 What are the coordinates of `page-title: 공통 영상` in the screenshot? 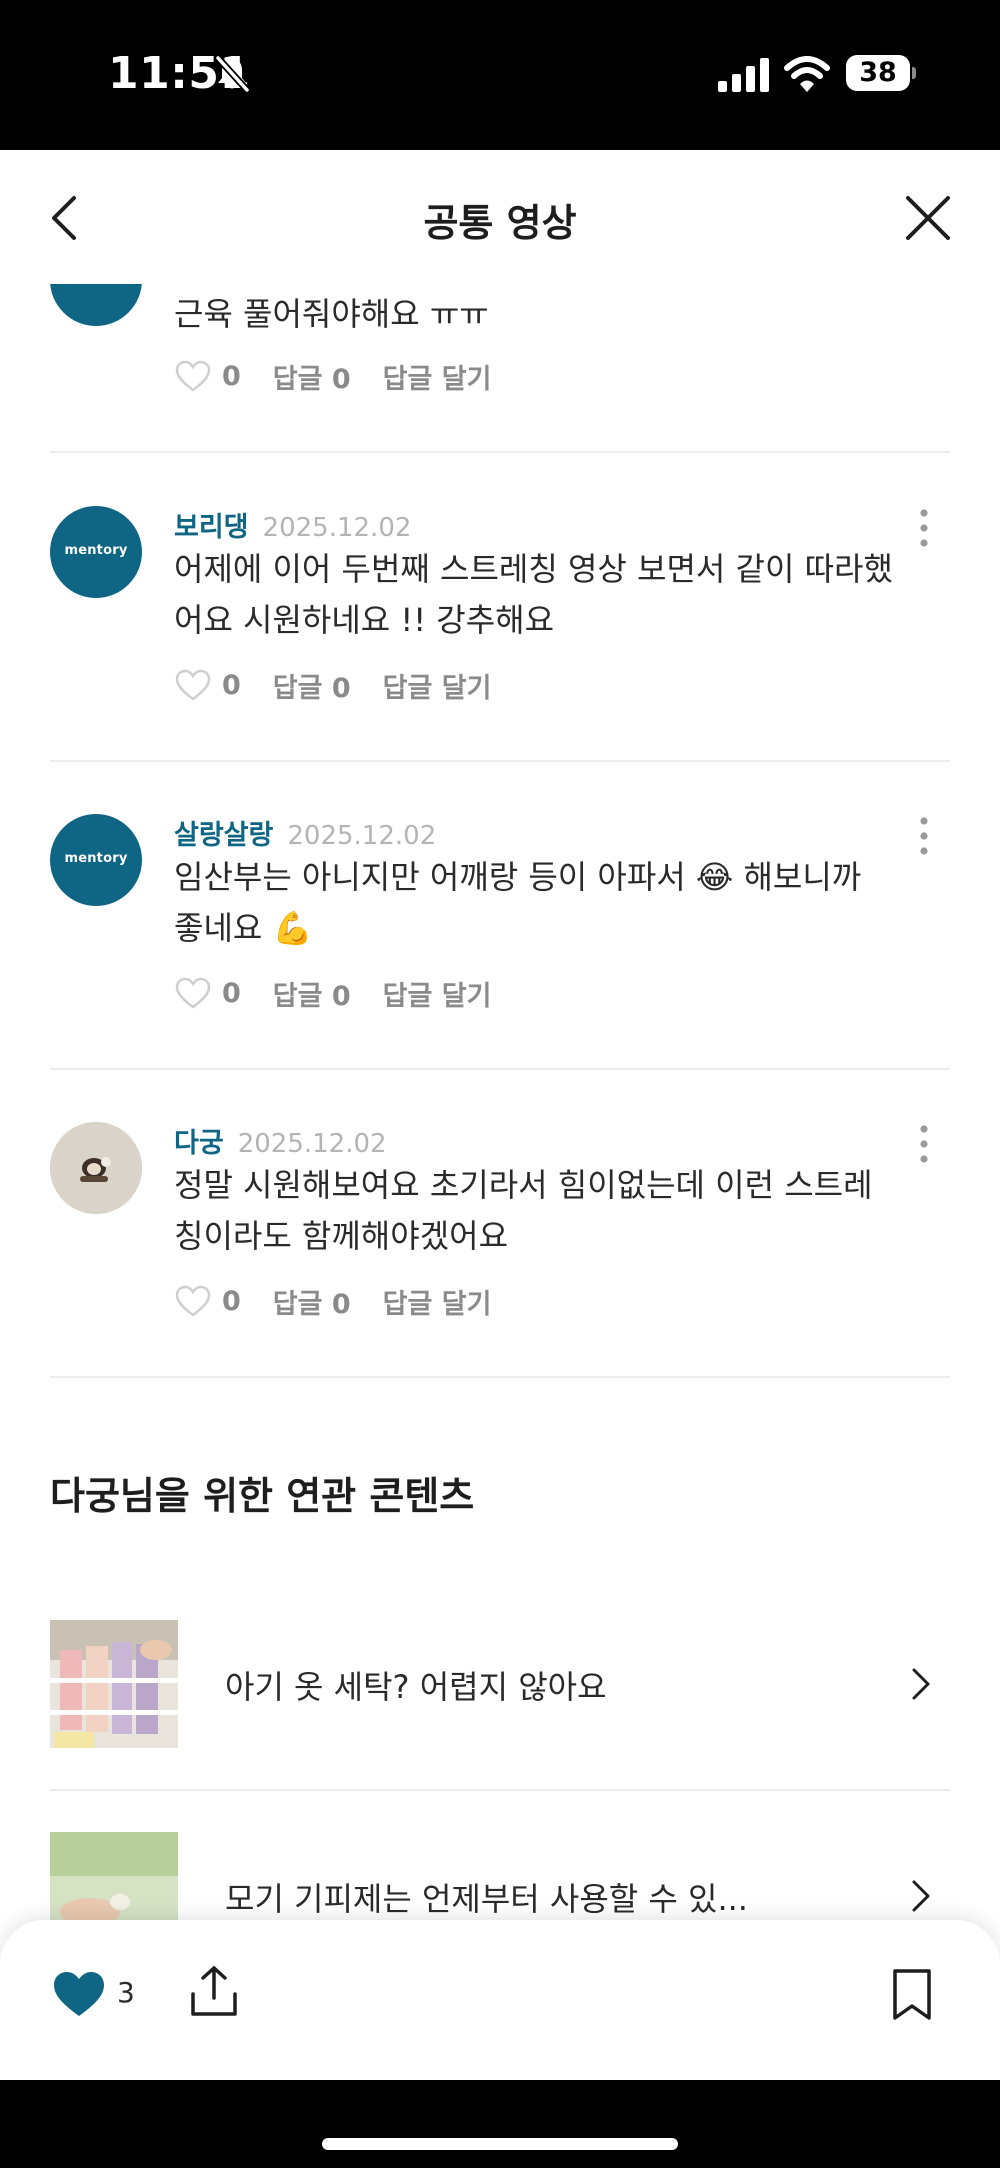 It's located at (500, 223).